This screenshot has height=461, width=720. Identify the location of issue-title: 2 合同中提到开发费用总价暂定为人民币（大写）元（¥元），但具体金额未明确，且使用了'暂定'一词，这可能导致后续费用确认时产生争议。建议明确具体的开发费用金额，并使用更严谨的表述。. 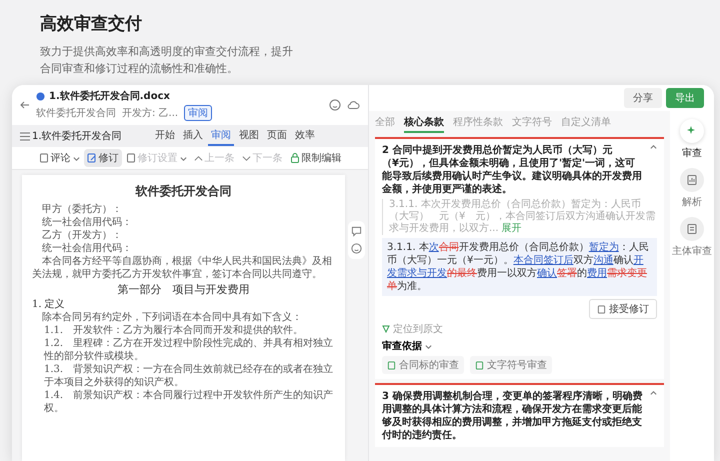
(512, 170).